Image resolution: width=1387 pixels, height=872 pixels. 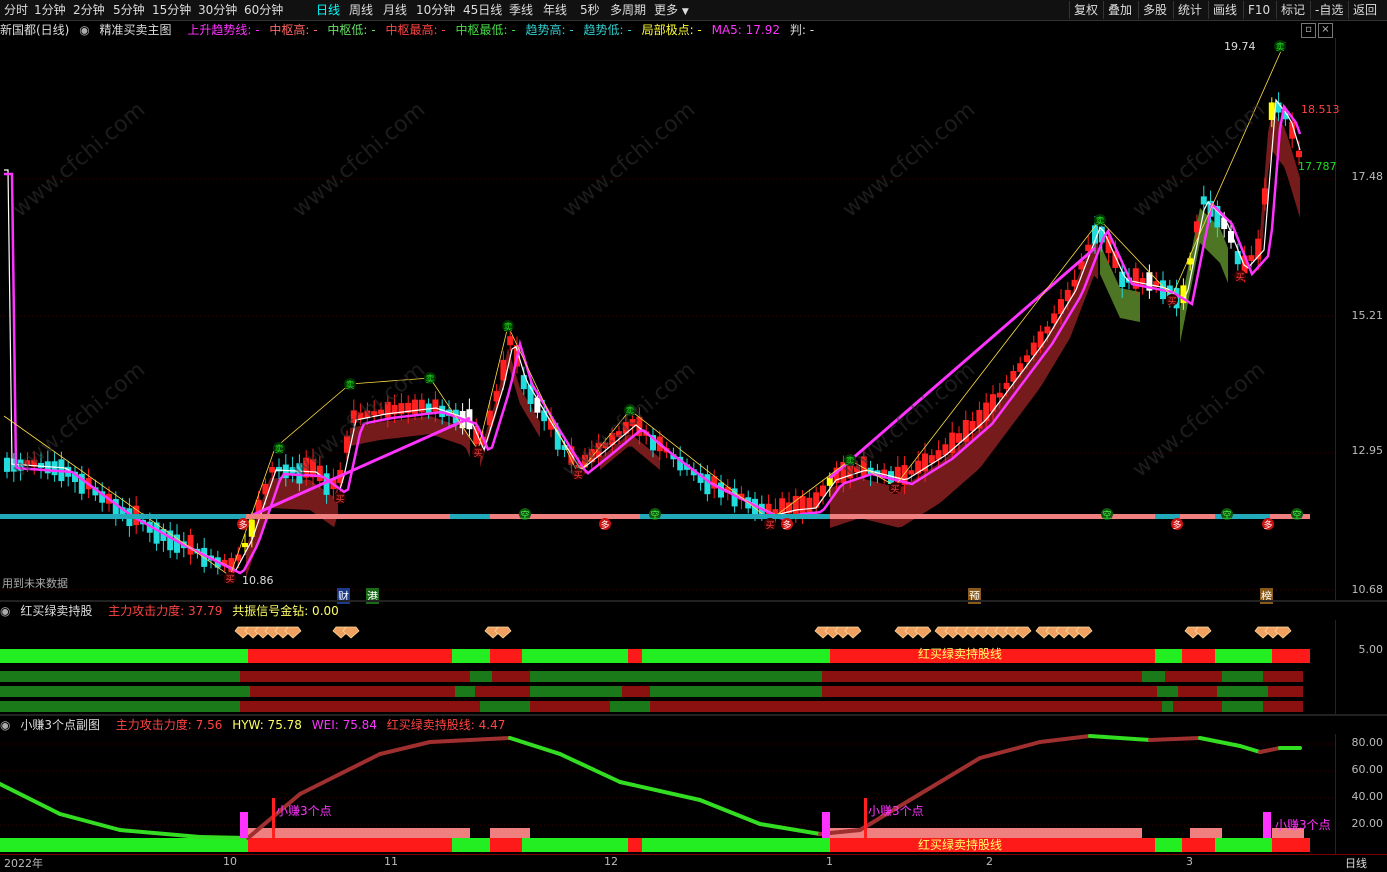 I want to click on period-tab: 1分钟, so click(x=50, y=10).